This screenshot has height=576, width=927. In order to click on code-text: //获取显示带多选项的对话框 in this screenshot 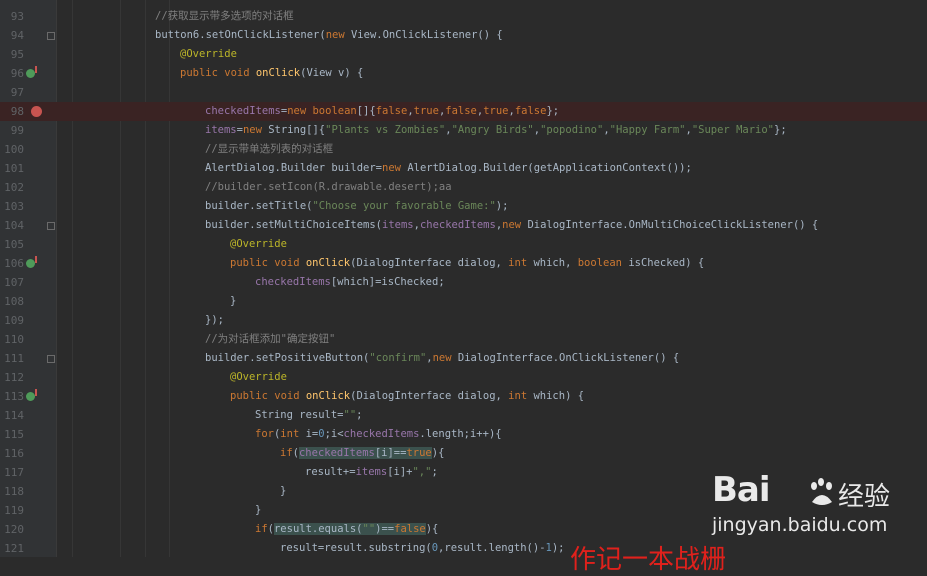, I will do `click(224, 16)`.